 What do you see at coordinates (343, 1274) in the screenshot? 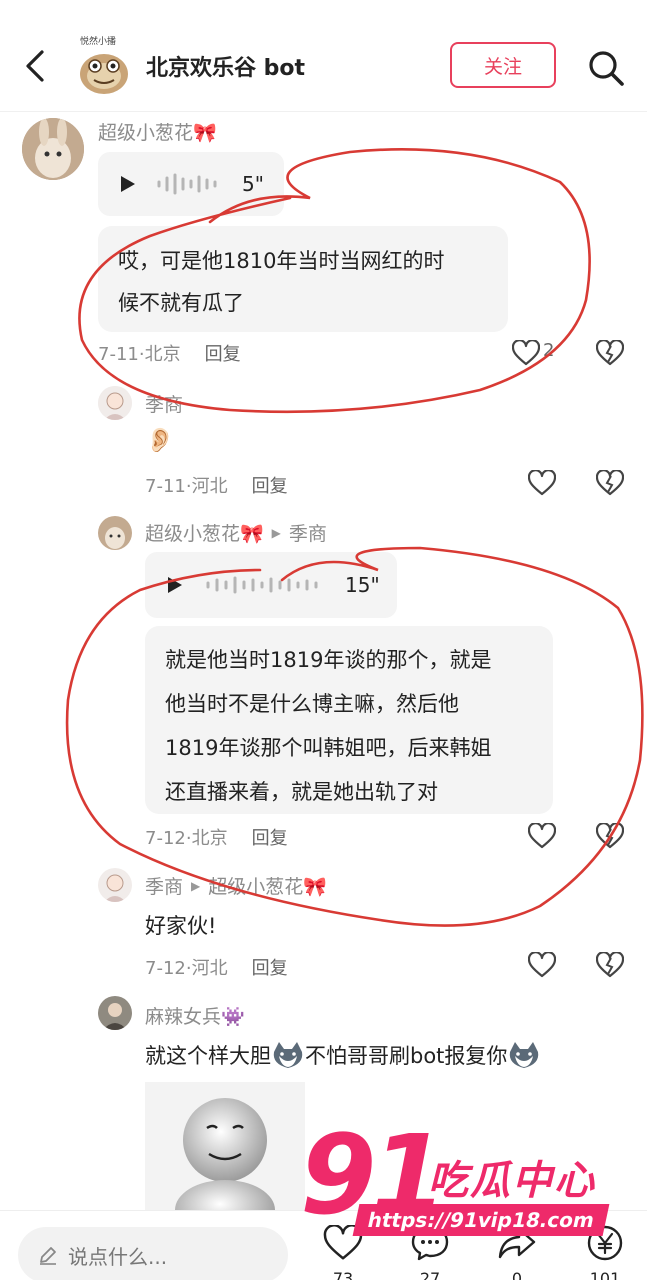
I see `like-total: 73` at bounding box center [343, 1274].